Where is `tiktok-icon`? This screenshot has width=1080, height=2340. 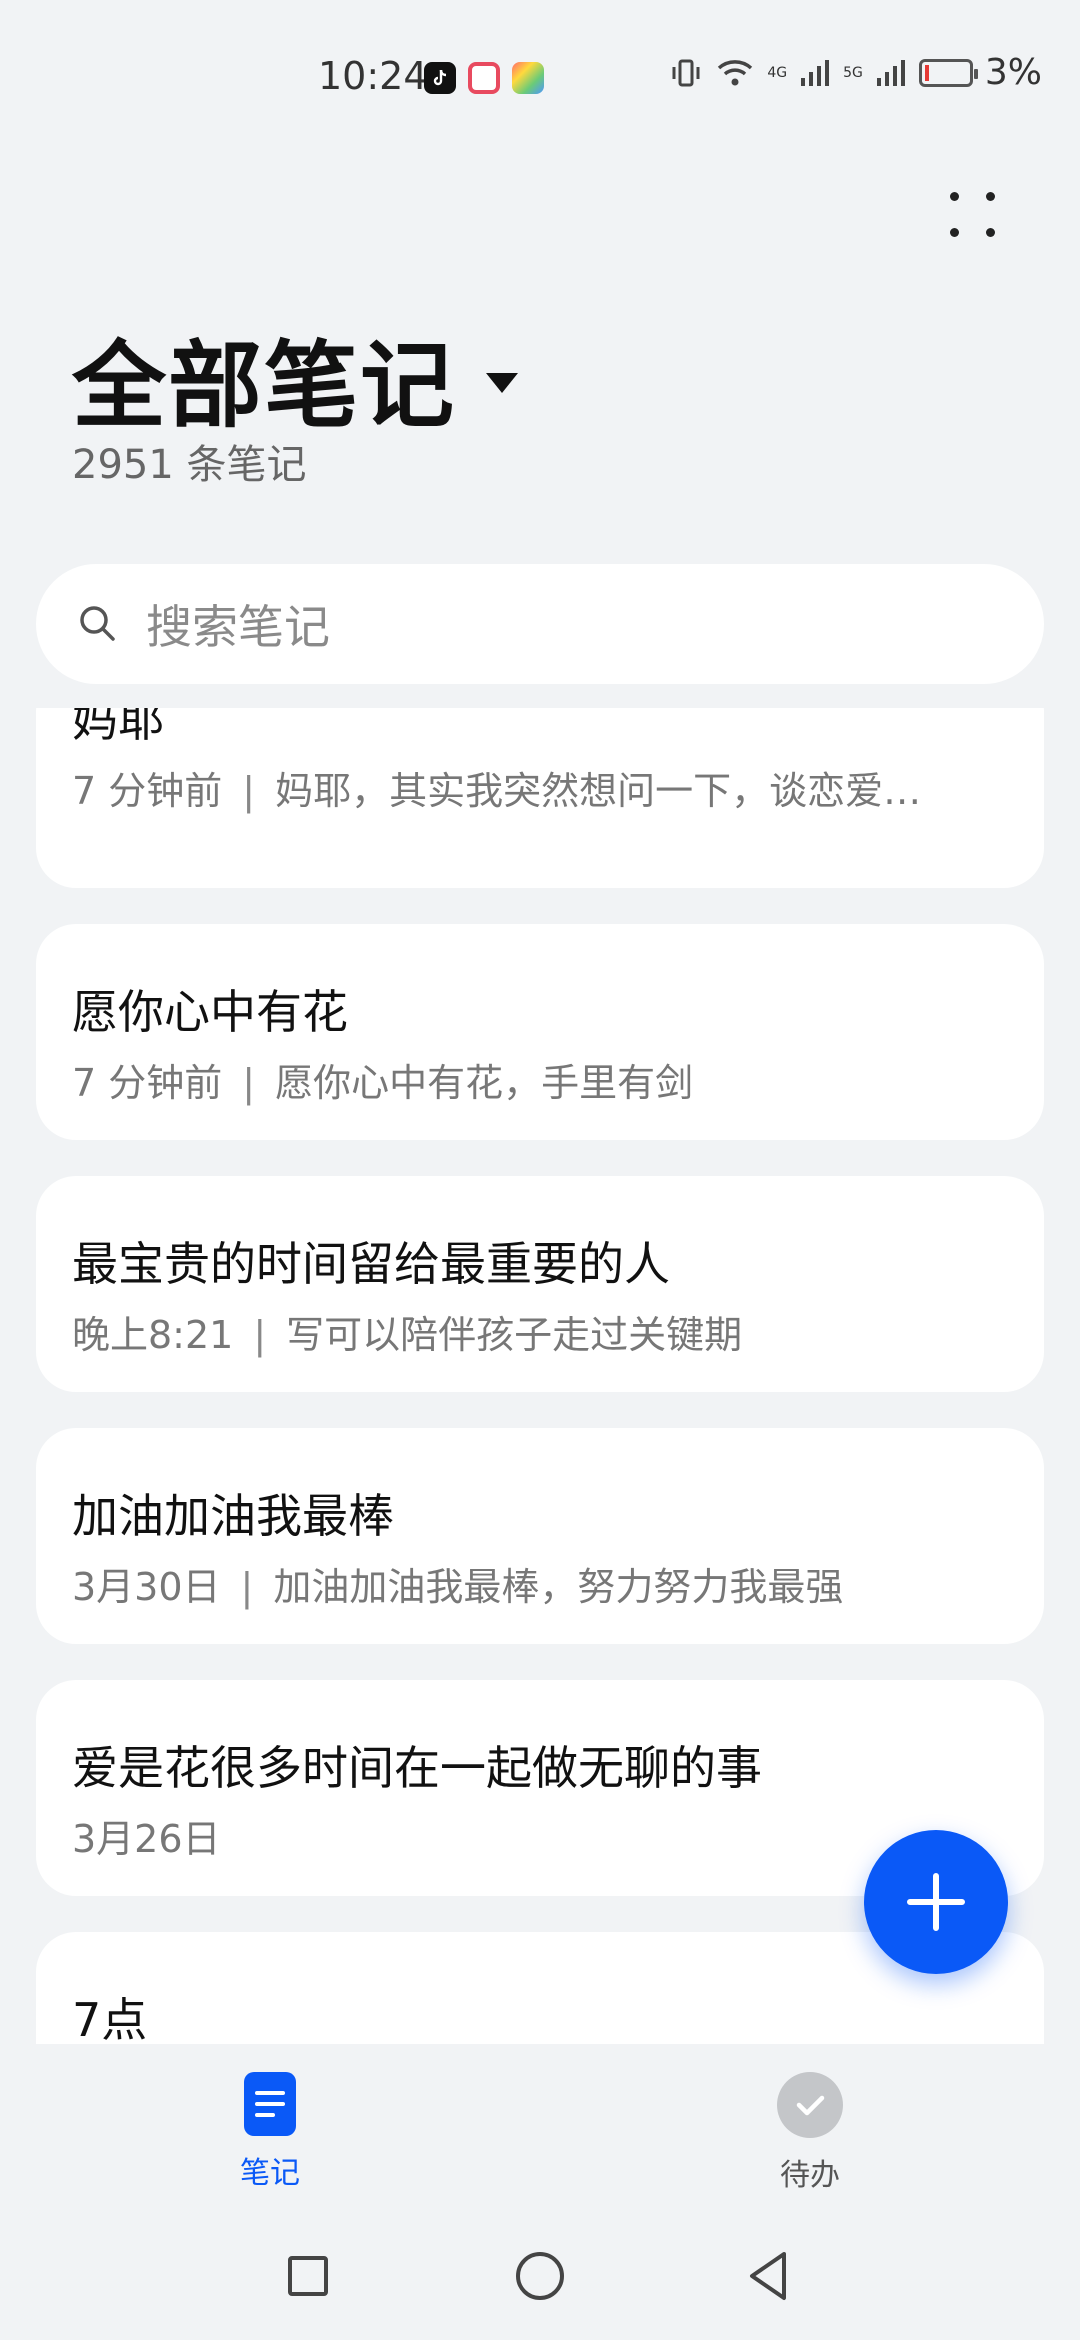
tiktok-icon is located at coordinates (440, 78).